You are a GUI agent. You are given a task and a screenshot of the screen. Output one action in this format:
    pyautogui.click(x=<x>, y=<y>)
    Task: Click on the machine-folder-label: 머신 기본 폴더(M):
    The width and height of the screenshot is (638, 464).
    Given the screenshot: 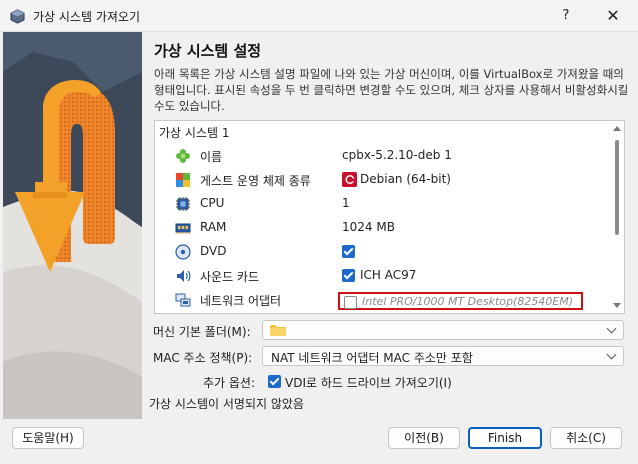 What is the action you would take?
    pyautogui.click(x=202, y=332)
    